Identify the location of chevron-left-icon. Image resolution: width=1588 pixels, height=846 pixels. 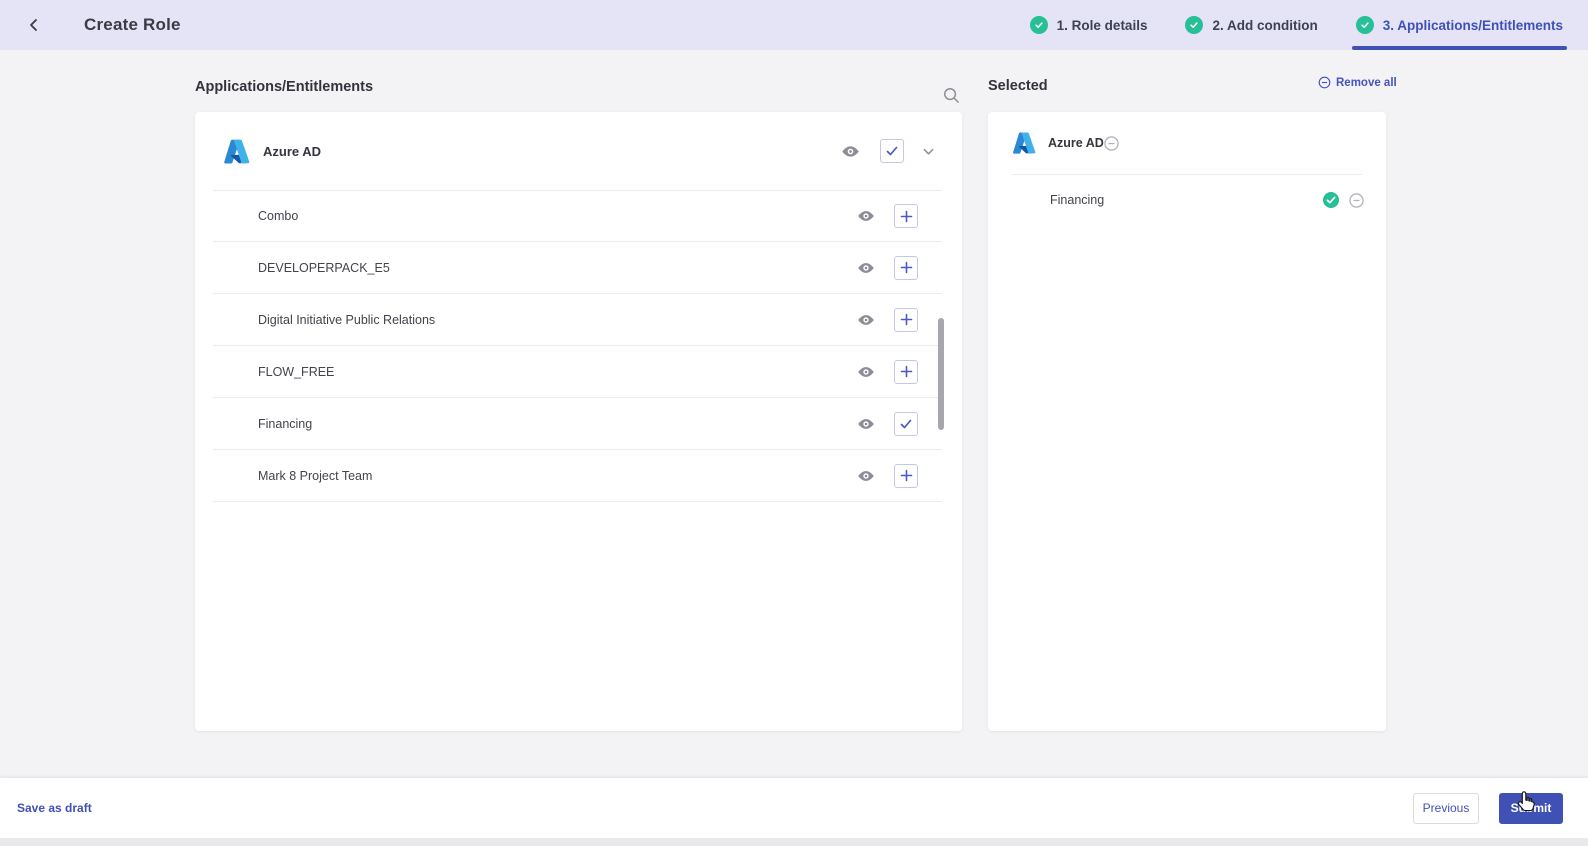
(33, 25).